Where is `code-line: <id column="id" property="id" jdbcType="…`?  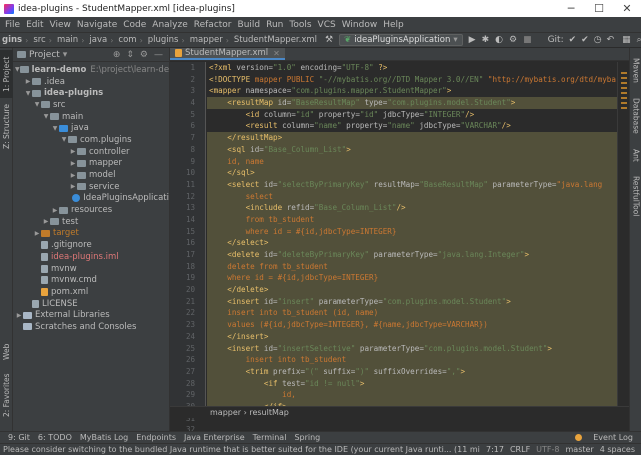
code-line: <id column="id" property="id" jdbcType="… is located at coordinates (412, 115).